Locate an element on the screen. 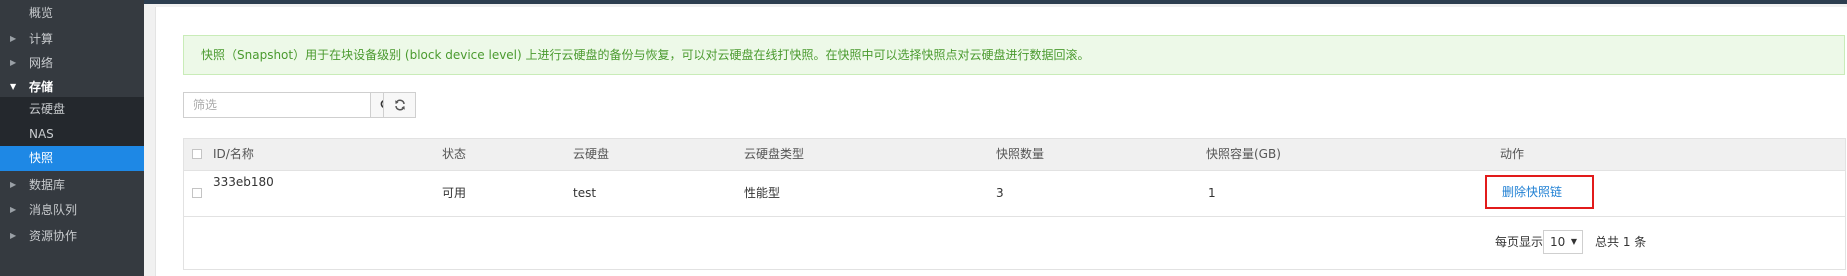  sidebar-item-cloud-disk: 云硬盘 is located at coordinates (72, 109).